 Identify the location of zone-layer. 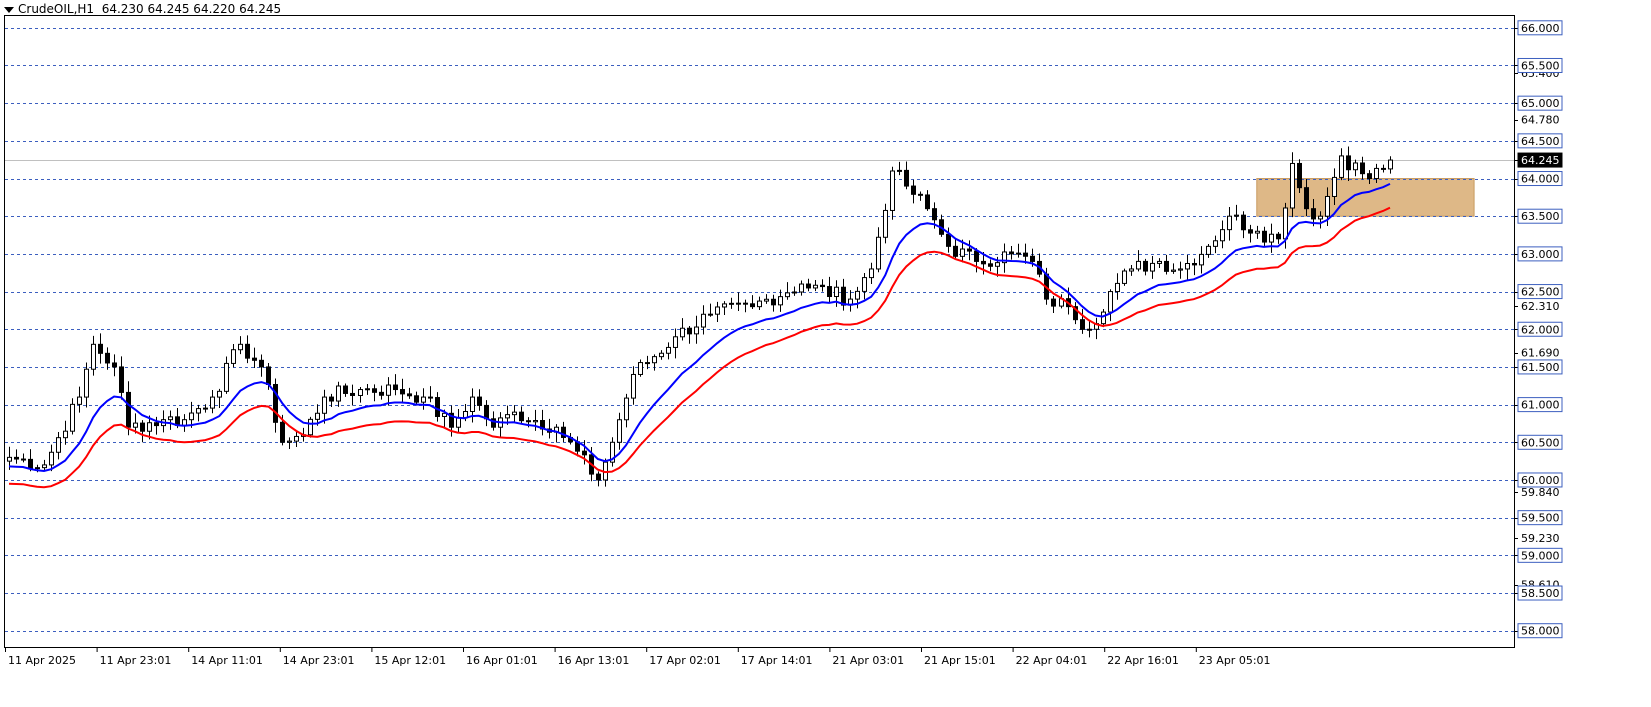
(1365, 197).